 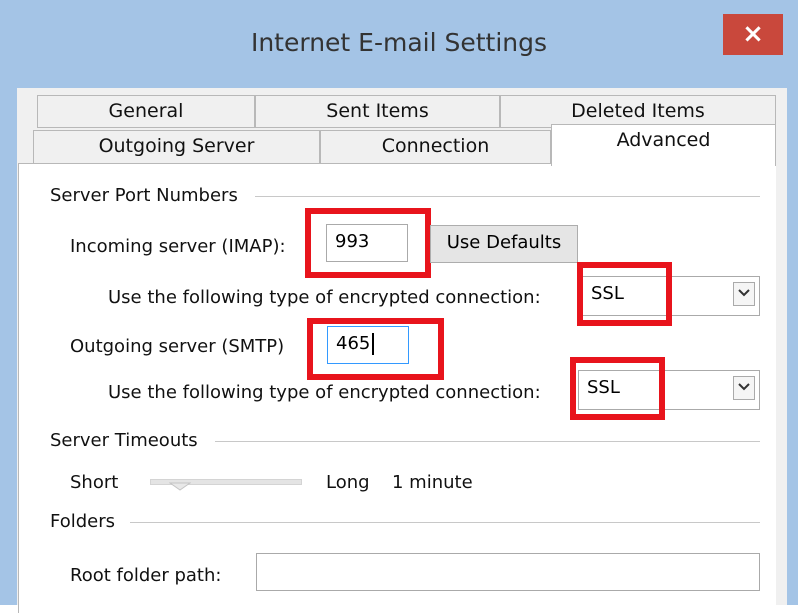 I want to click on tab-label: Advanced, so click(x=663, y=140).